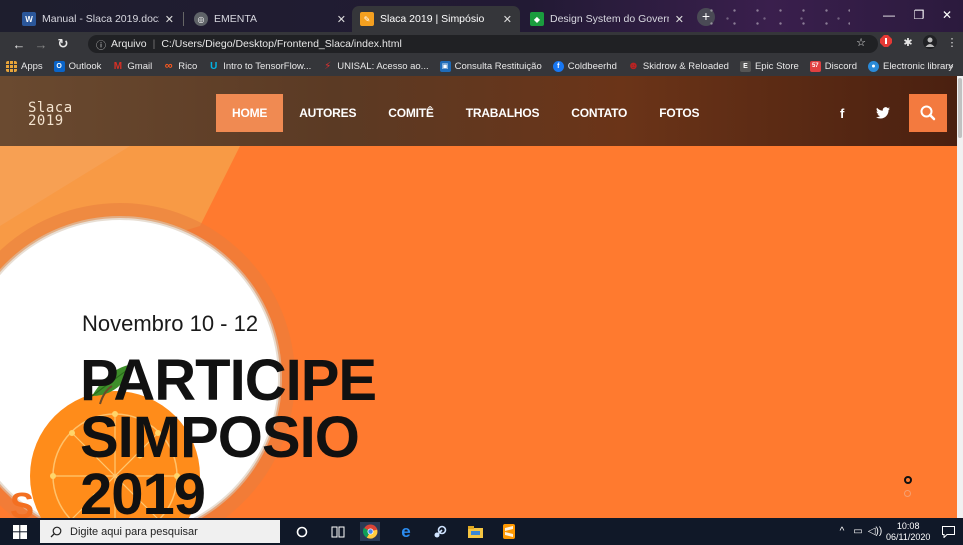  Describe the element at coordinates (445, 66) in the screenshot. I see `receita-icon: ▣` at that location.